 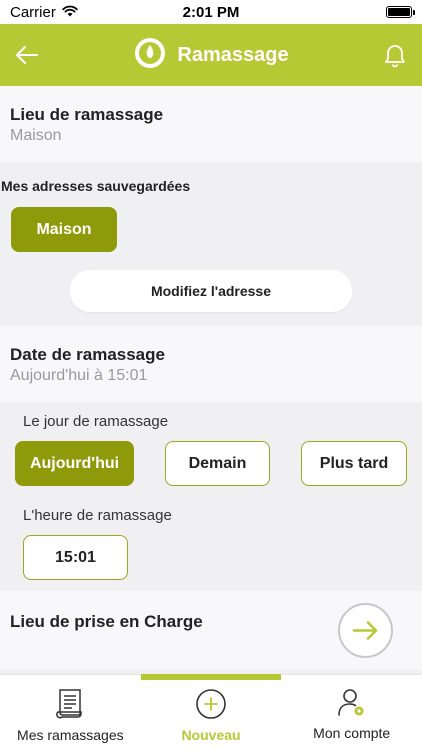 I want to click on tab-label-mes-ramassages: Mes ramassages, so click(x=70, y=735).